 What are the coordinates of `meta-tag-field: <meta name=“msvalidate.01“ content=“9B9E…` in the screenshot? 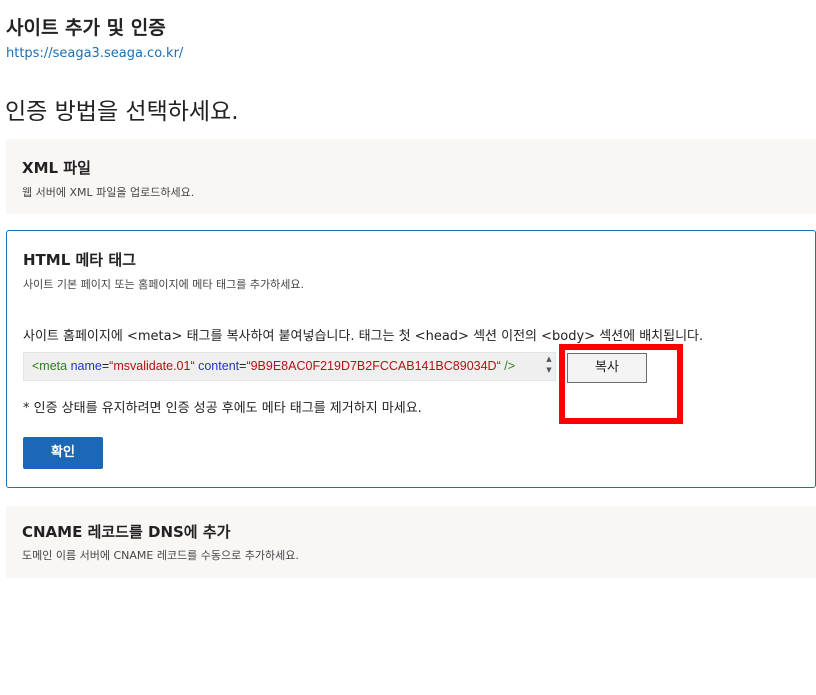 It's located at (289, 366).